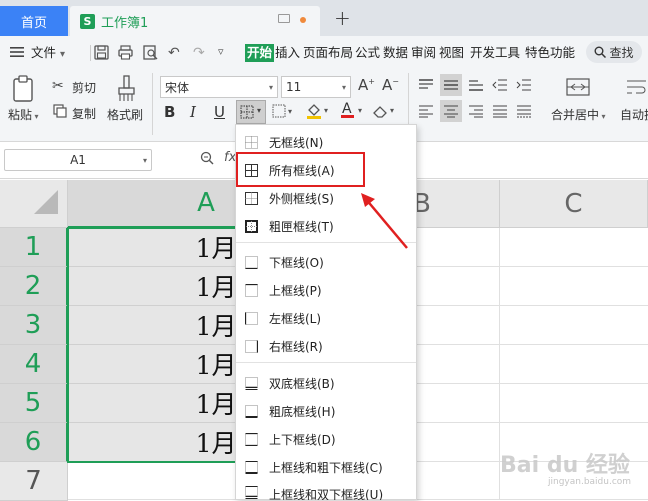 The image size is (648, 501). What do you see at coordinates (125, 54) in the screenshot?
I see `print-icon` at bounding box center [125, 54].